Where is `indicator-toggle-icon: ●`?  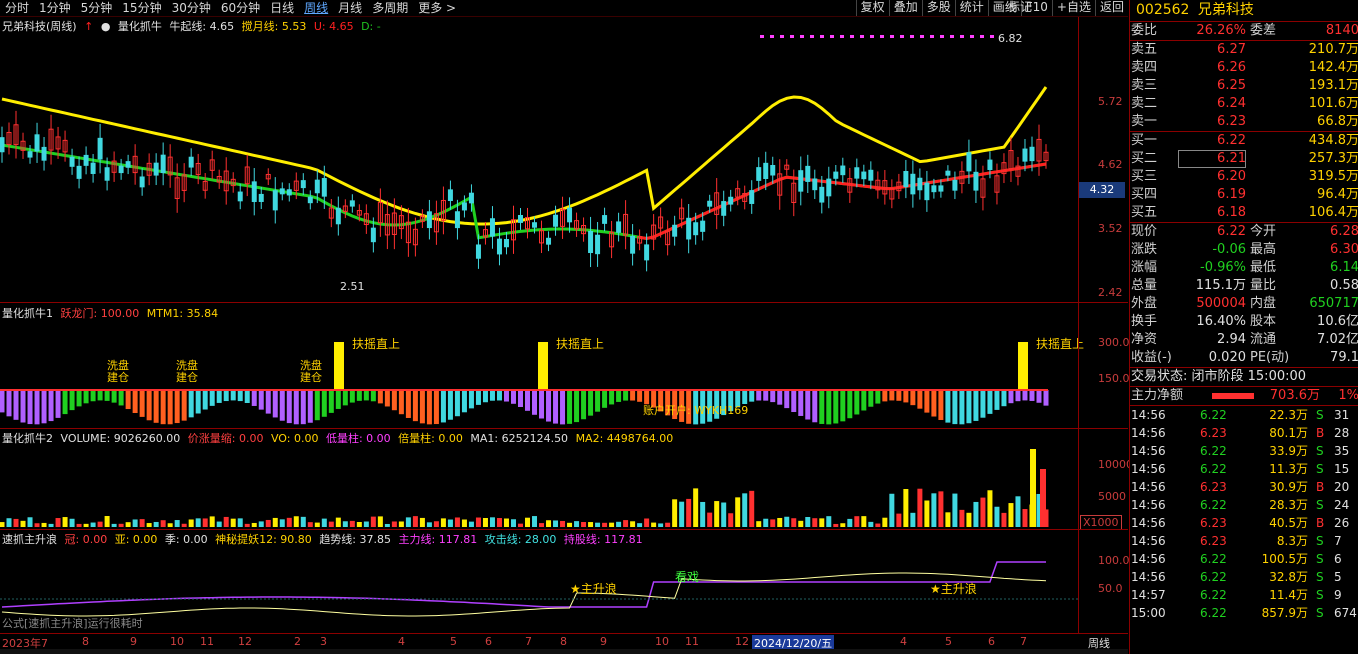 indicator-toggle-icon: ● is located at coordinates (106, 26).